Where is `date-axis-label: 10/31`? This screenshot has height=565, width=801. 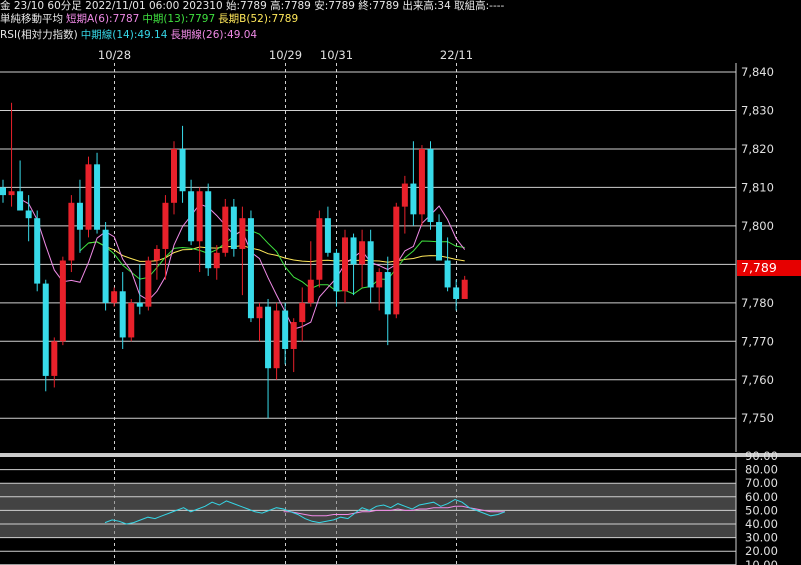
date-axis-label: 10/31 is located at coordinates (336, 55).